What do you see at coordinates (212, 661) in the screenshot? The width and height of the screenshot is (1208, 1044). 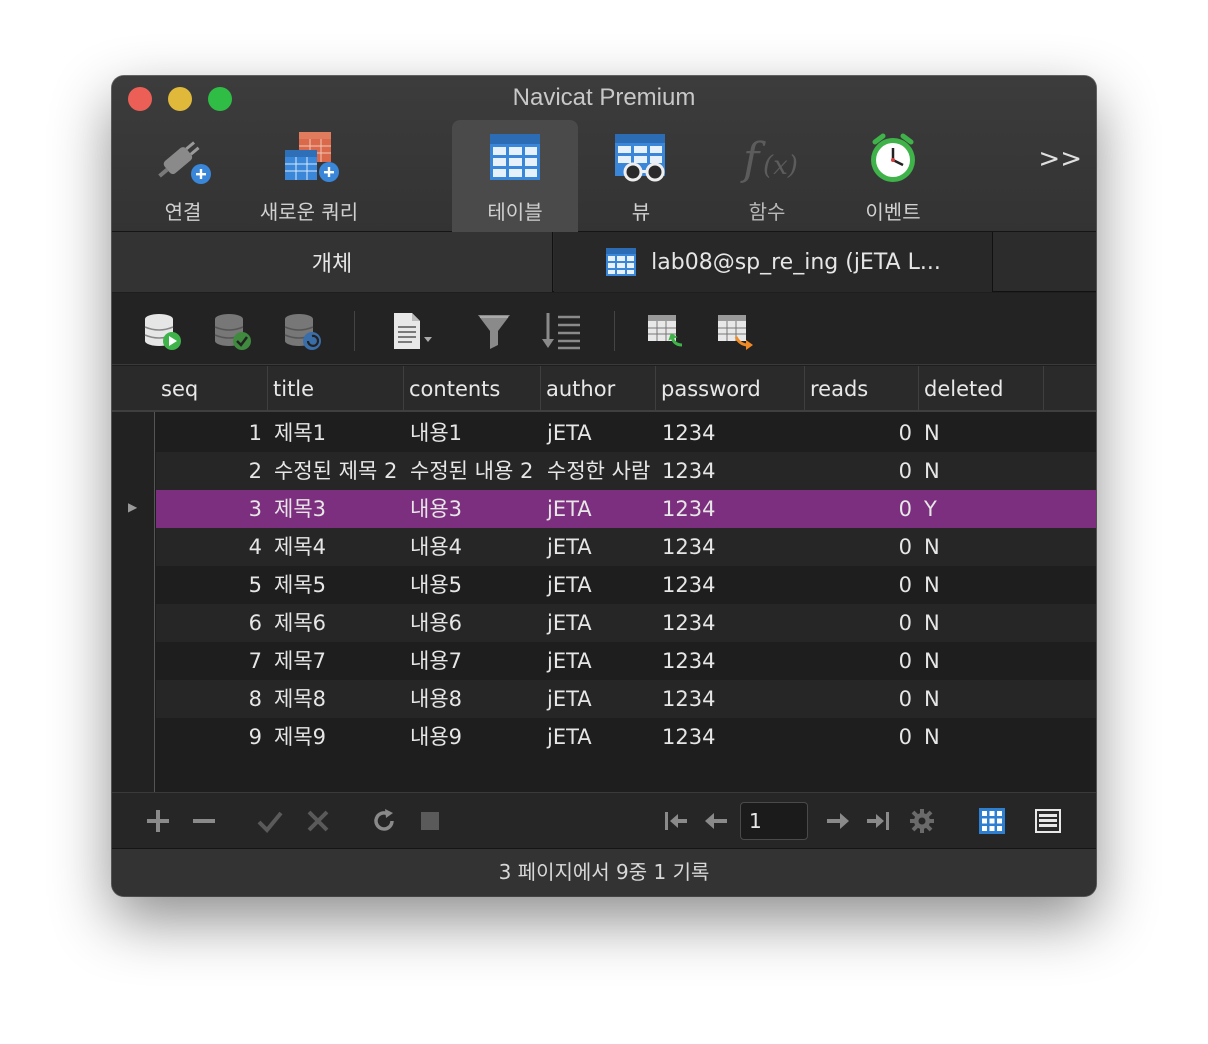 I see `cell-seq: 7` at bounding box center [212, 661].